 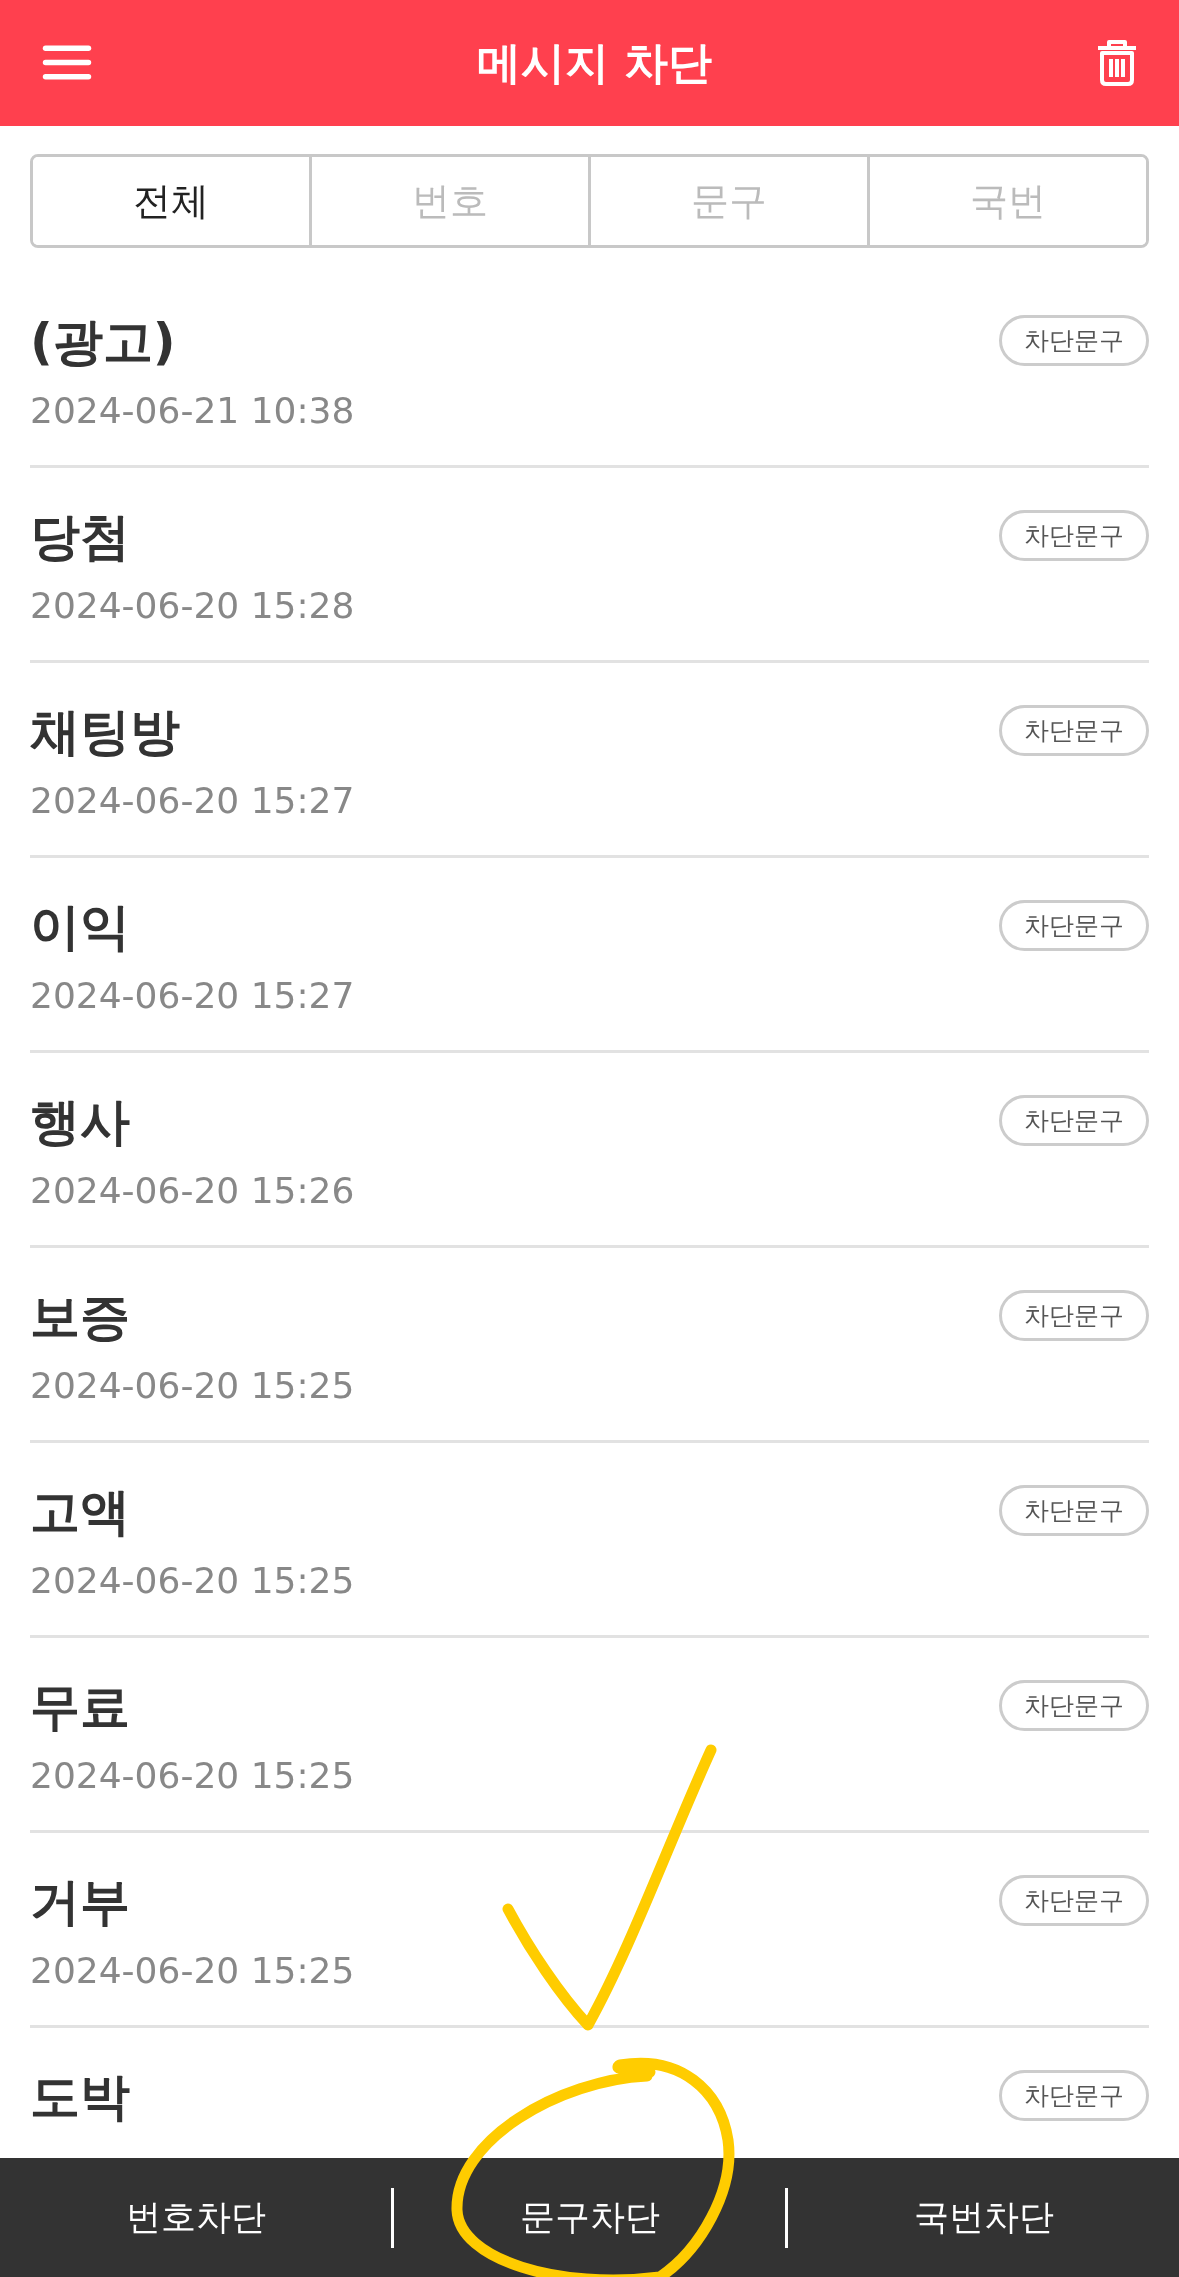 What do you see at coordinates (80, 537) in the screenshot?
I see `blocked-phrase: 당첨` at bounding box center [80, 537].